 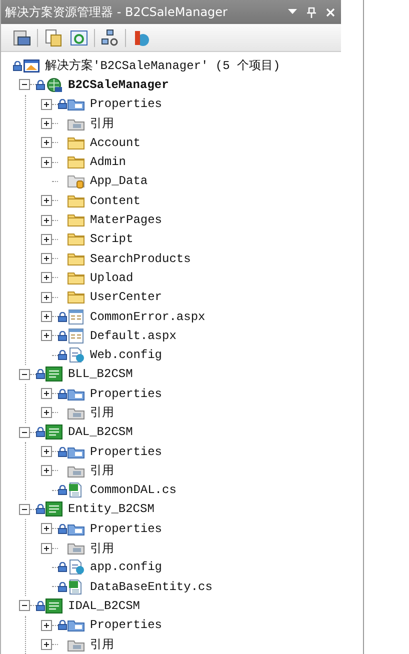 I want to click on tree-item-label: IDAL_B2CSM, so click(x=104, y=605).